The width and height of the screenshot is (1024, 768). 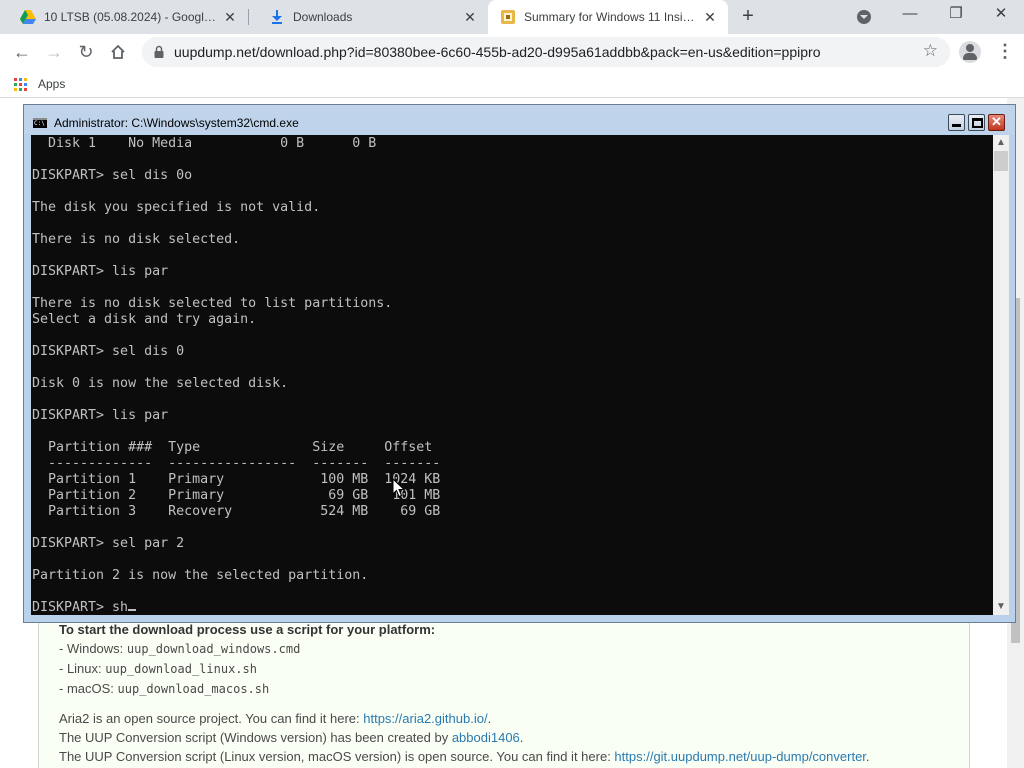 I want to click on cmd-icon, so click(x=40, y=123).